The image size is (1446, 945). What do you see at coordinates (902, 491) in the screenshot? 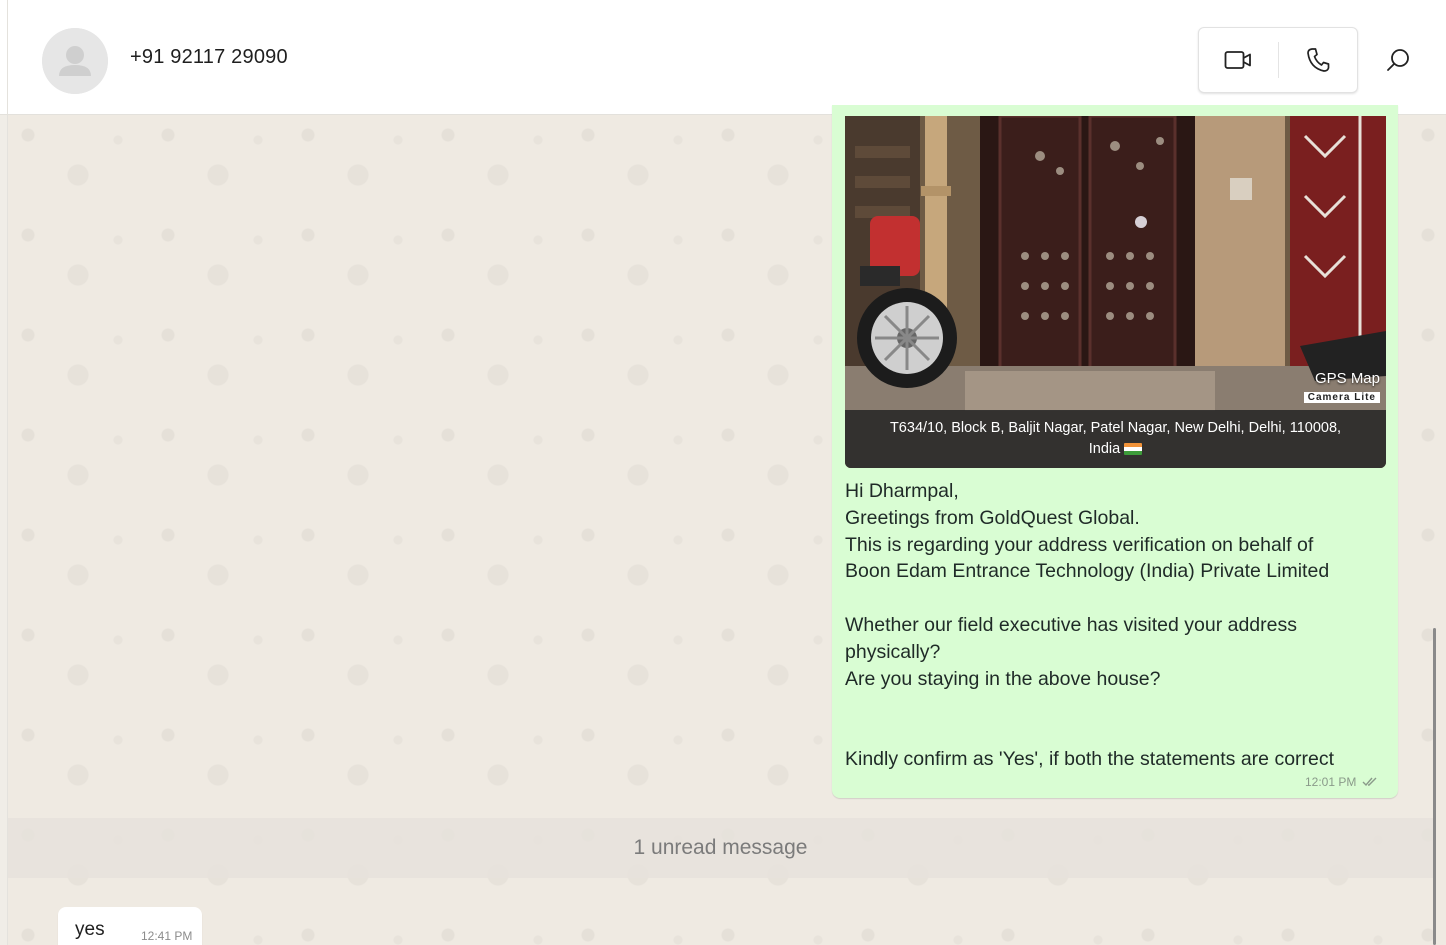
I see `message-line: Hi Dharmpal,` at bounding box center [902, 491].